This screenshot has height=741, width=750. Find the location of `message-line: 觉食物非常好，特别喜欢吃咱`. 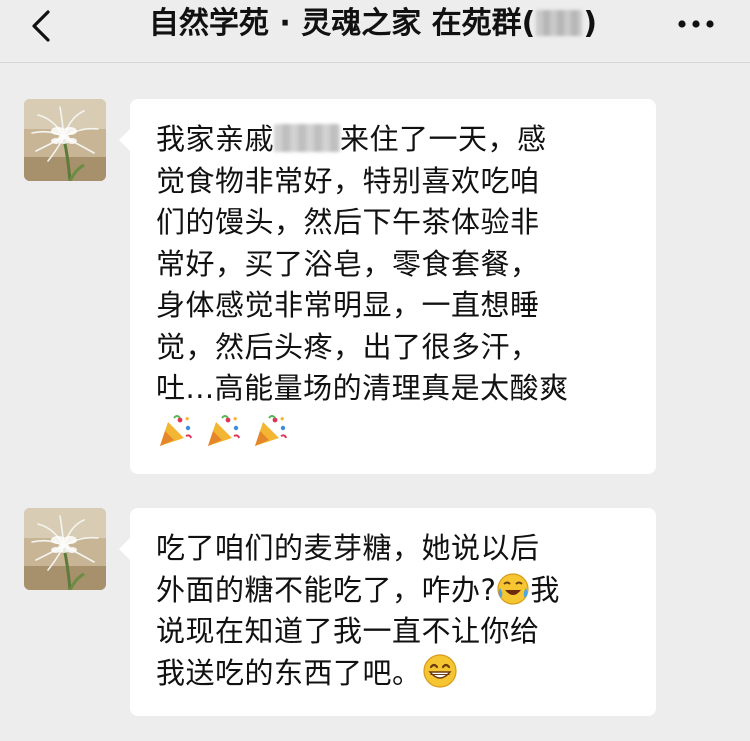

message-line: 觉食物非常好，特别喜欢吃咱 is located at coordinates (348, 180).